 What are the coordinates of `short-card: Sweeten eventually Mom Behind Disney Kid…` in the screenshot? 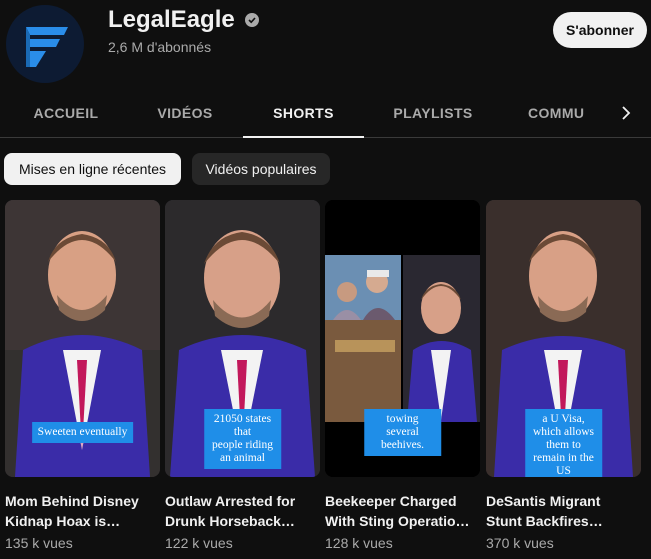 It's located at (82, 375).